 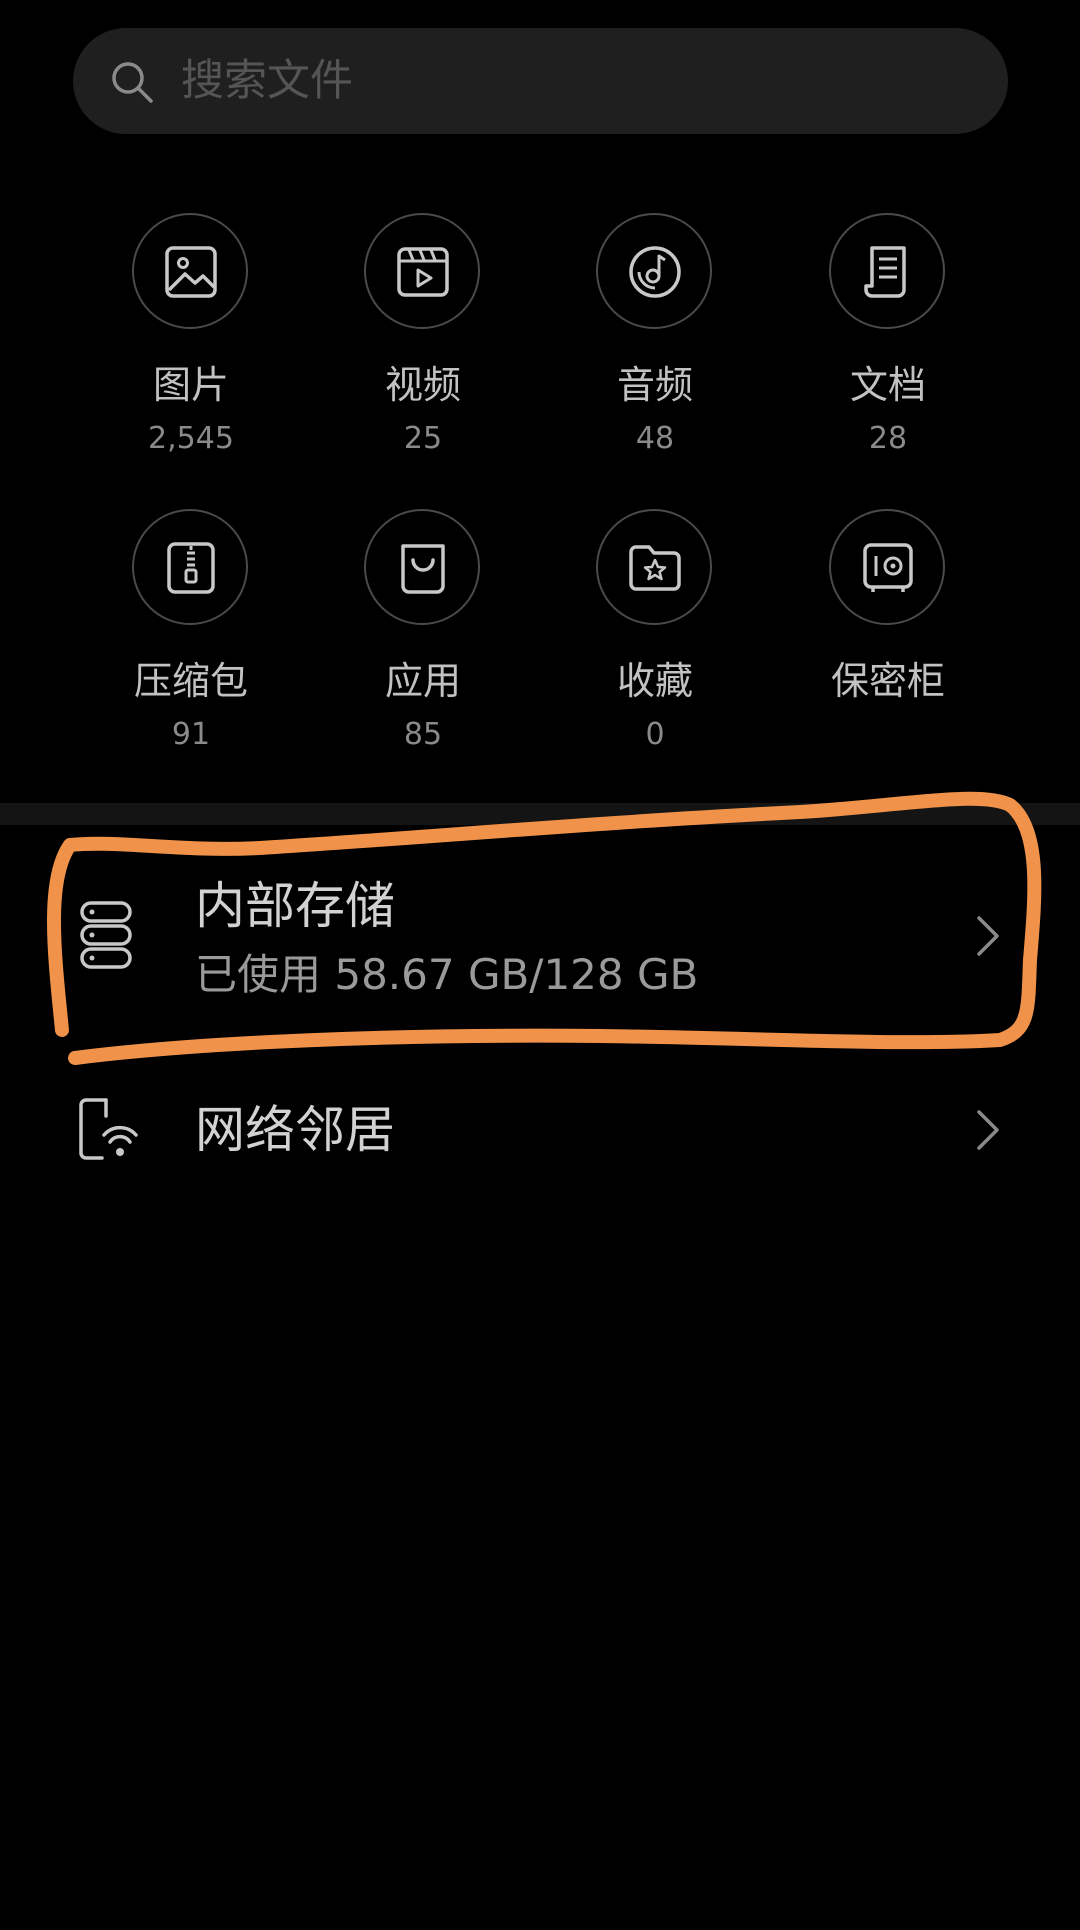 What do you see at coordinates (540, 930) in the screenshot?
I see `internal-storage-row: 内部存储 已使用 58.67 GB/128 GB` at bounding box center [540, 930].